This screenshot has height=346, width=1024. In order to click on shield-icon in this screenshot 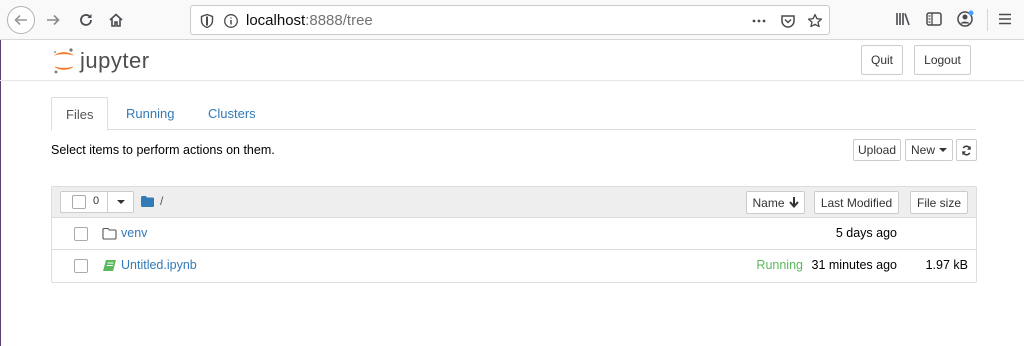, I will do `click(207, 21)`.